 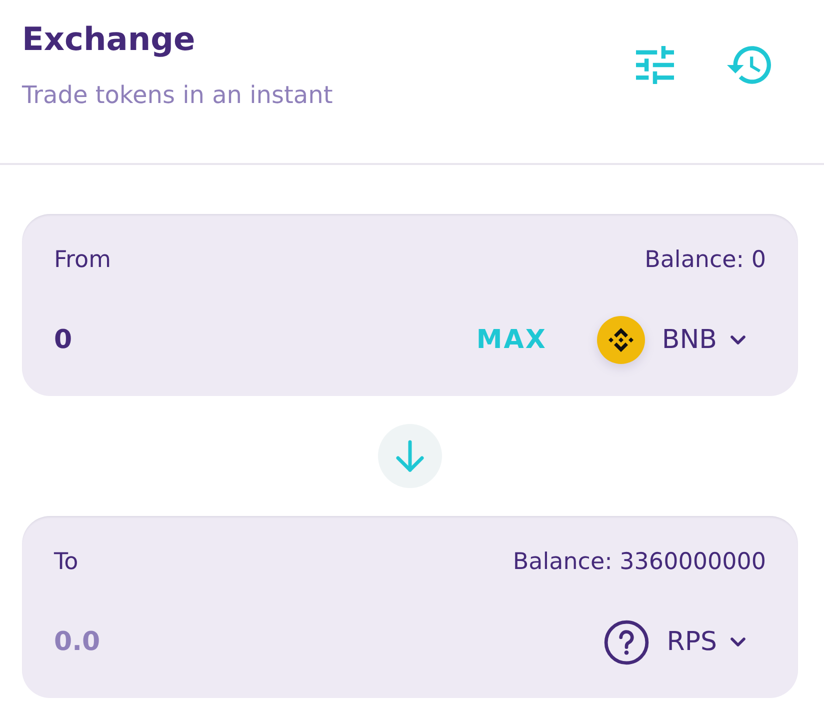 What do you see at coordinates (66, 562) in the screenshot?
I see `panel-label: To` at bounding box center [66, 562].